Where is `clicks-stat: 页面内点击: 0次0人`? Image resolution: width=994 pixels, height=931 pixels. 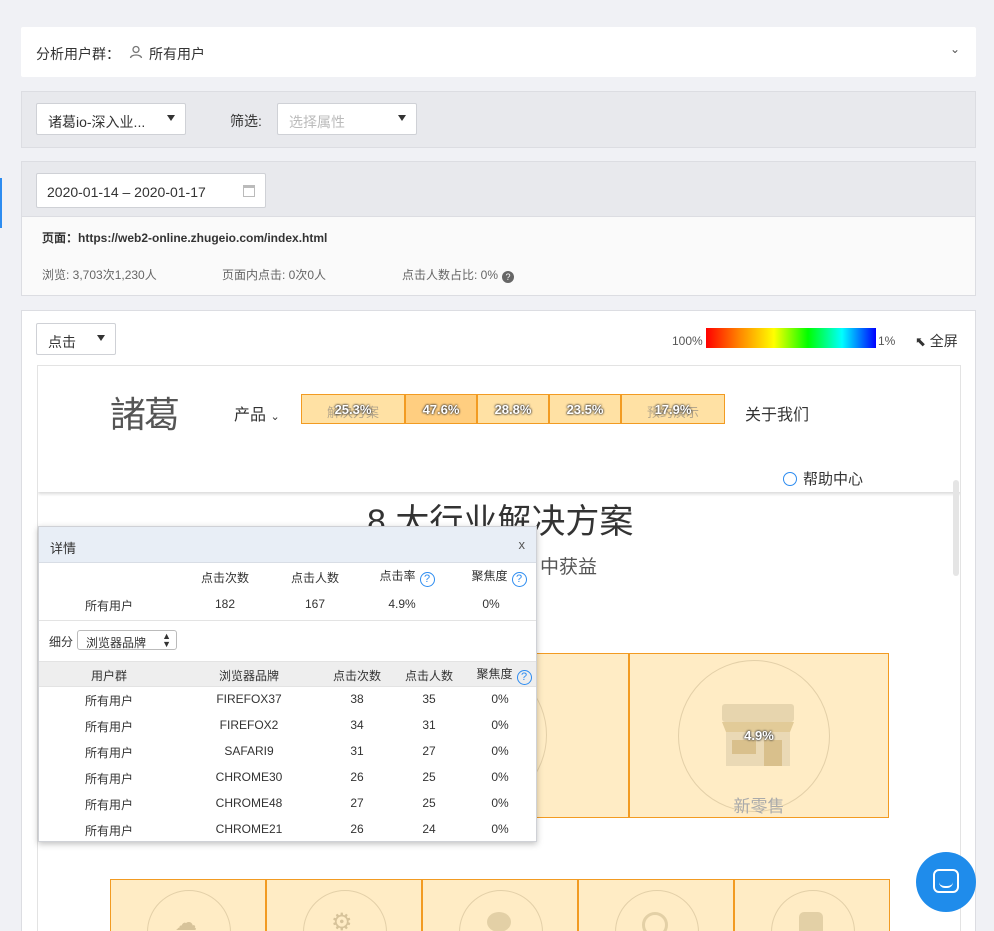
clicks-stat: 页面内点击: 0次0人 is located at coordinates (274, 275).